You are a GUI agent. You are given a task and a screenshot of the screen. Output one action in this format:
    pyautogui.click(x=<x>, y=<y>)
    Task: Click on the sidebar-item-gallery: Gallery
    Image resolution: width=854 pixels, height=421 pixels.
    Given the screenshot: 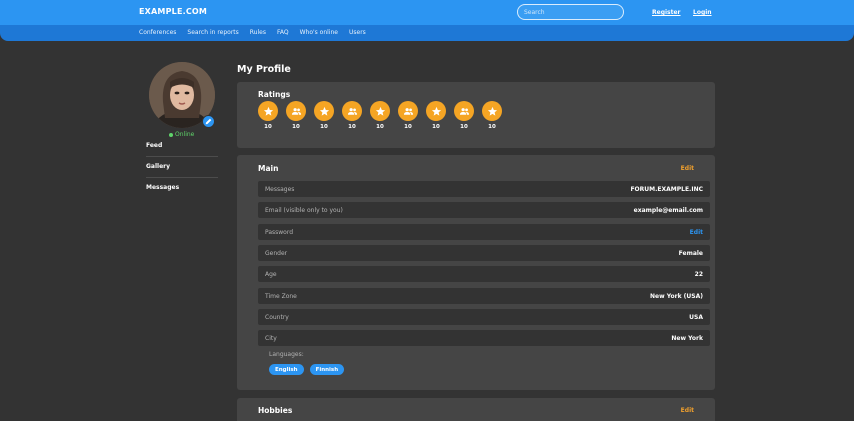 What is the action you would take?
    pyautogui.click(x=182, y=166)
    